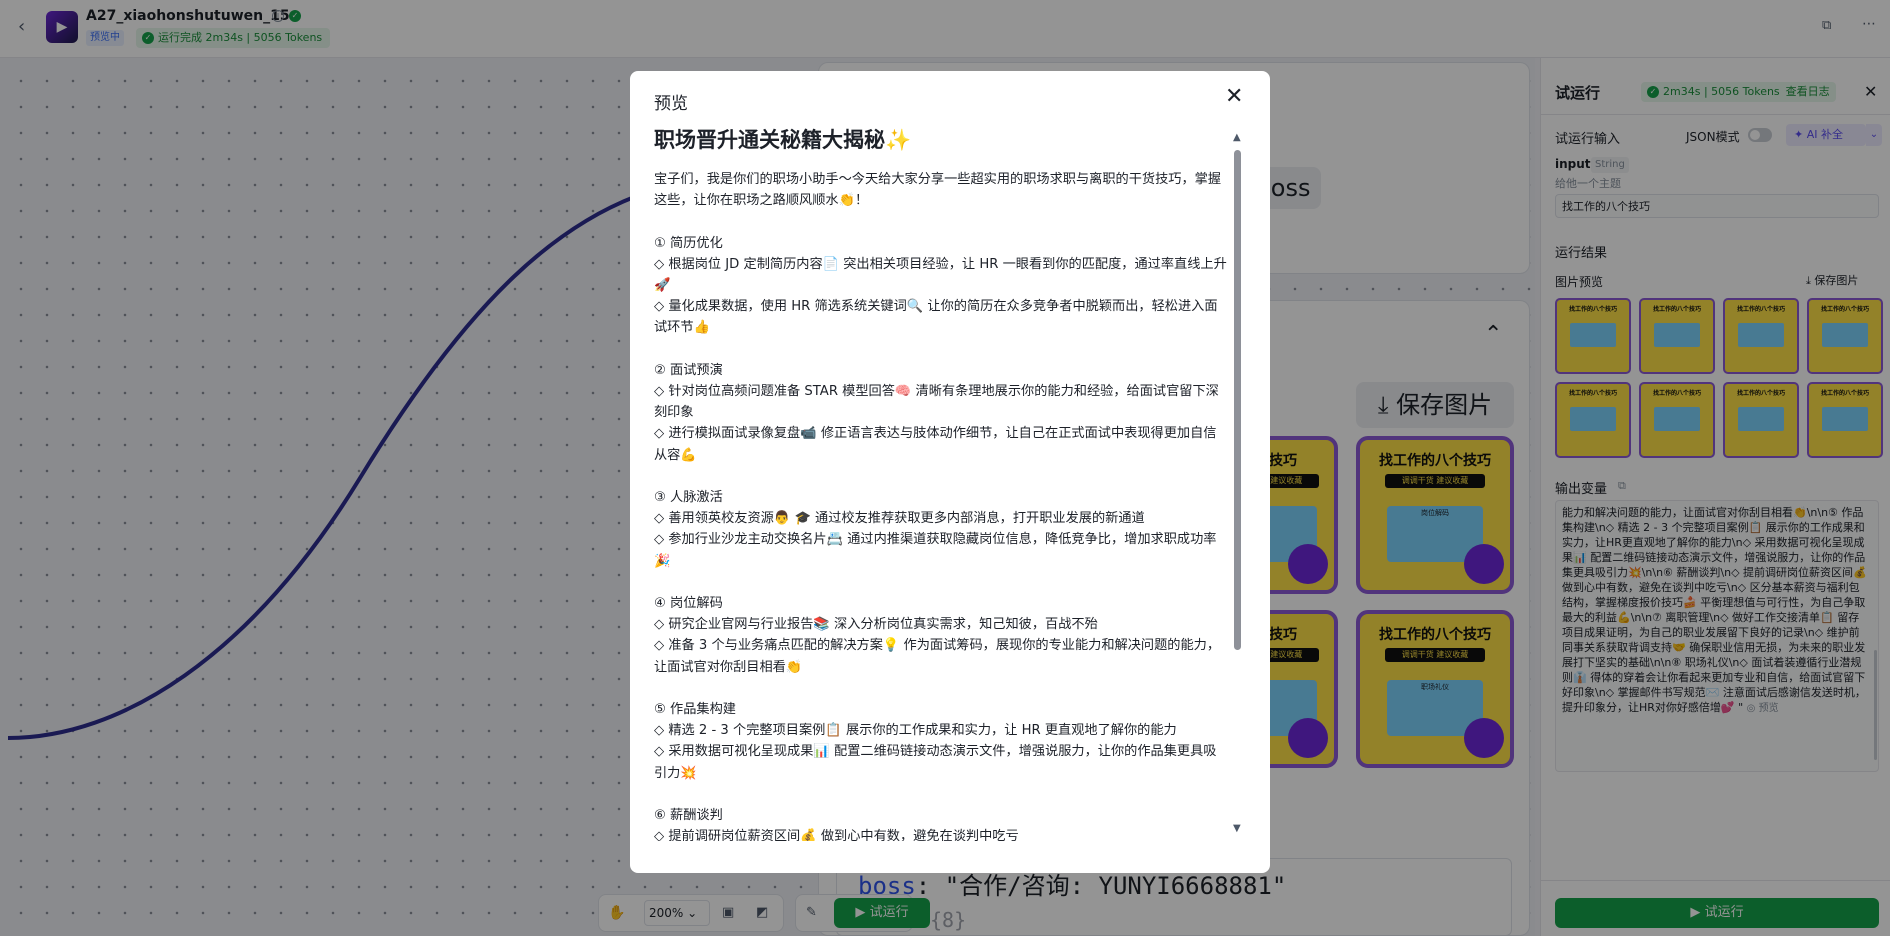  Describe the element at coordinates (899, 519) in the screenshot. I see `document-line: ◇ 善用领英校友资源👨 🎓 通过校友推荐获取更多内部消息，打开职业发展的新通道` at that location.